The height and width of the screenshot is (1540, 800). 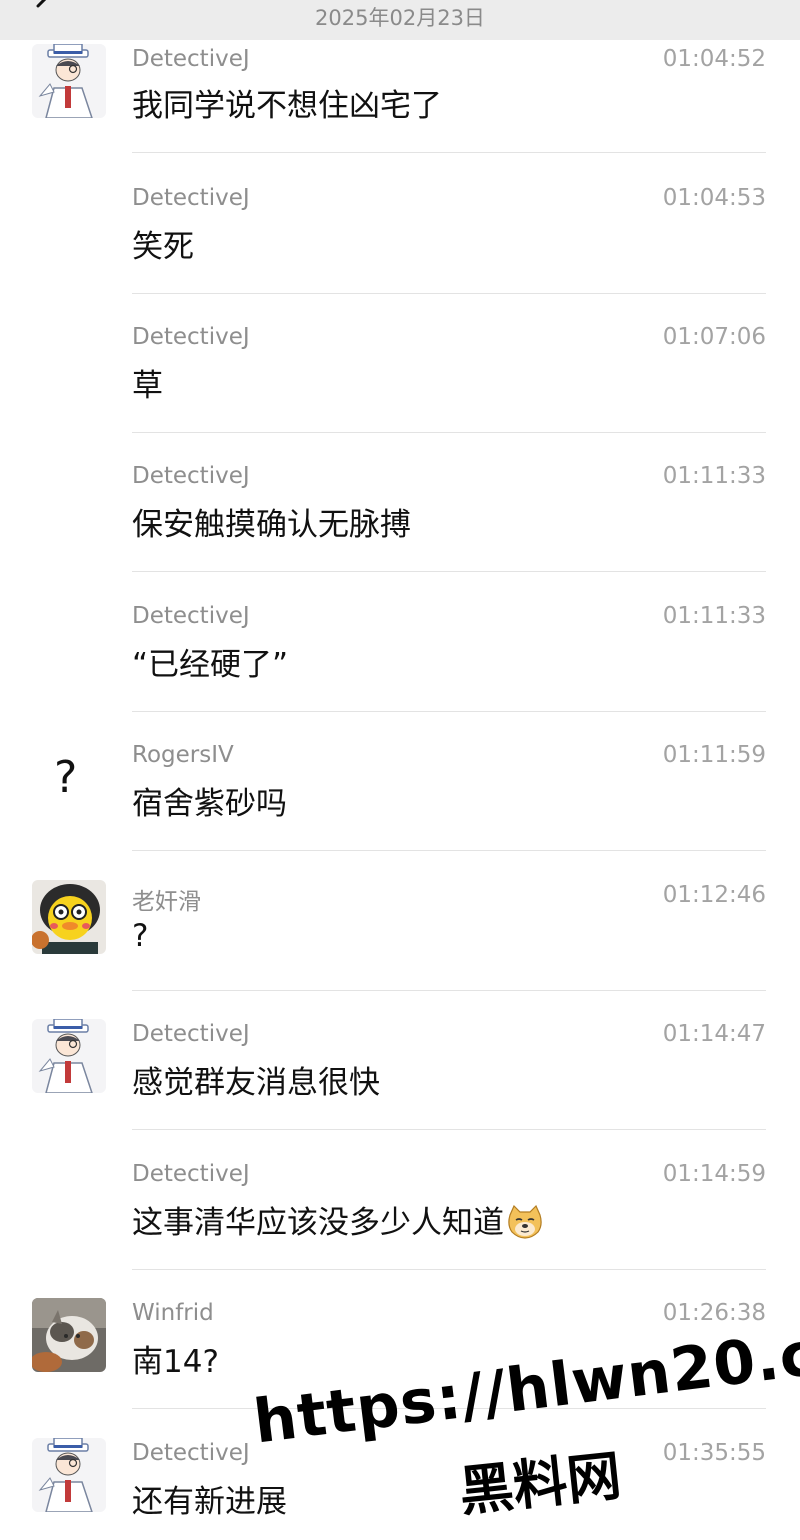 What do you see at coordinates (210, 665) in the screenshot?
I see `message-text: “已经硬了”` at bounding box center [210, 665].